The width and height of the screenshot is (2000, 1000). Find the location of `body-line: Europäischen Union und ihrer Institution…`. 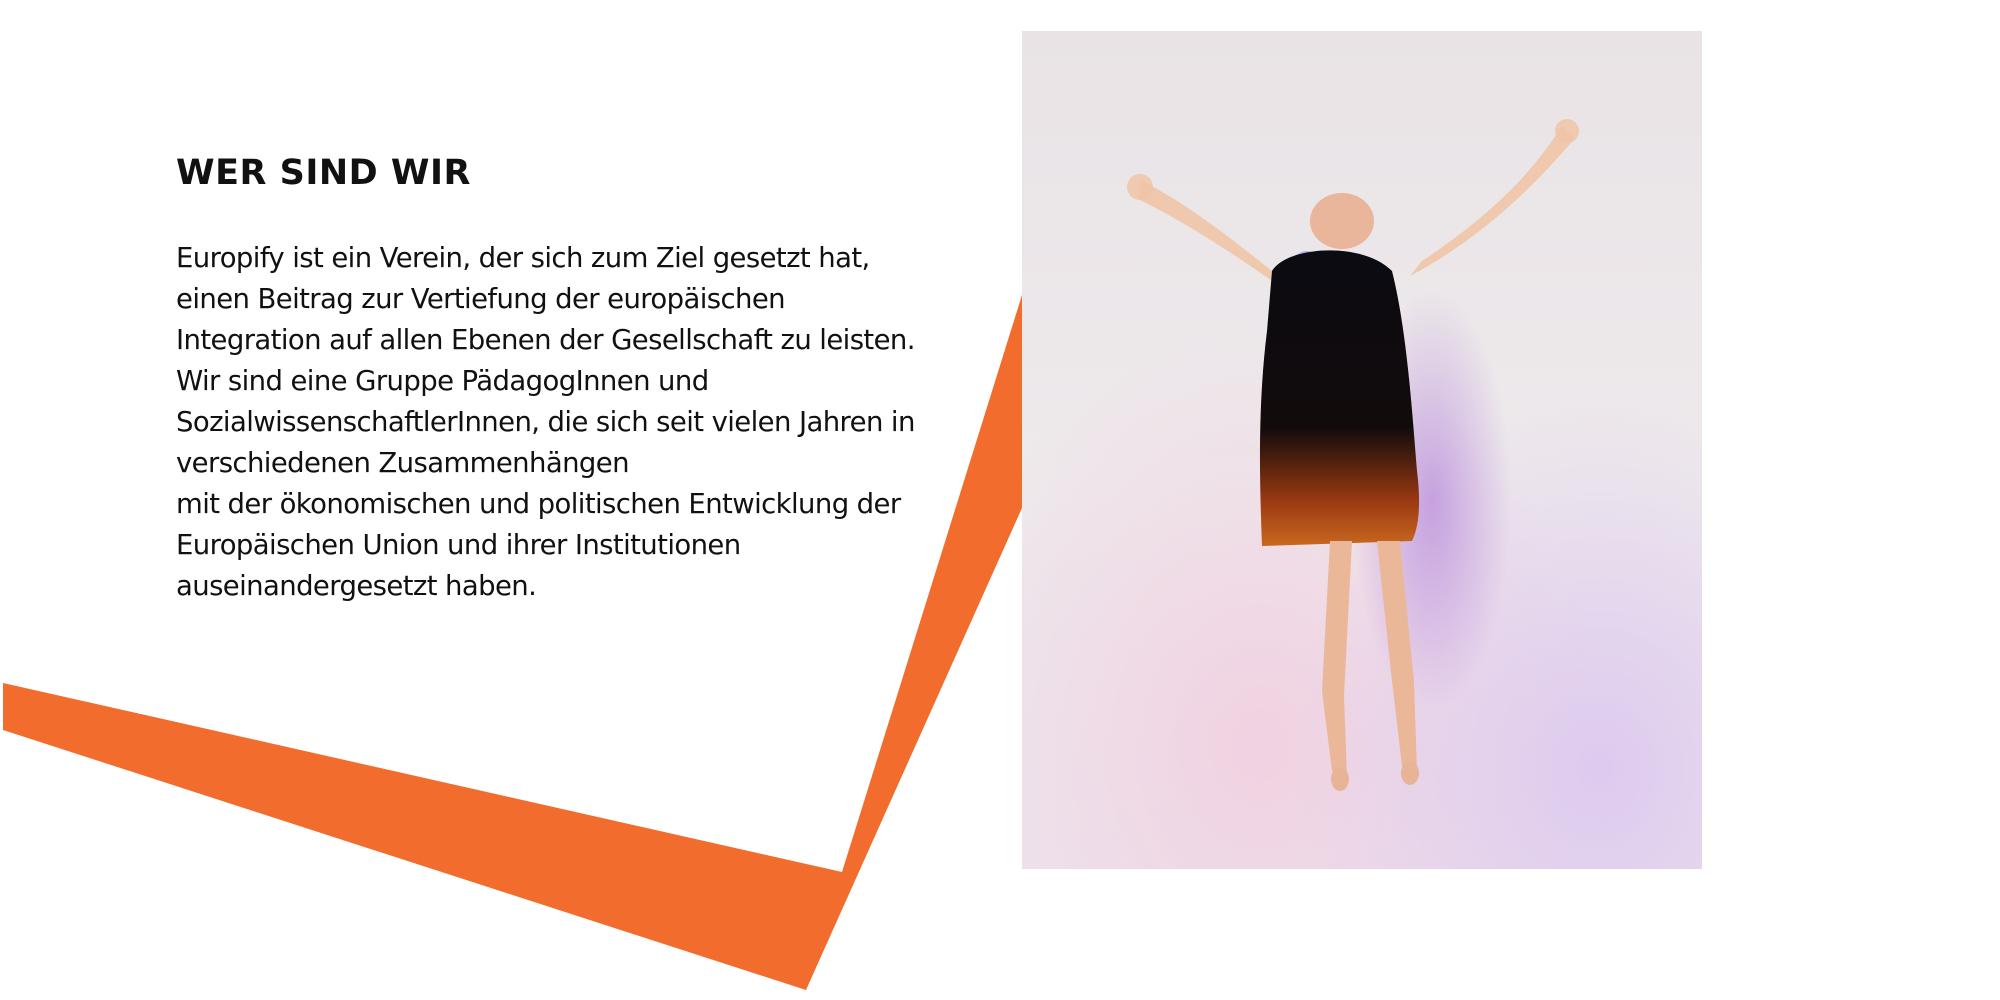

body-line: Europäischen Union und ihrer Institution… is located at coordinates (458, 545).